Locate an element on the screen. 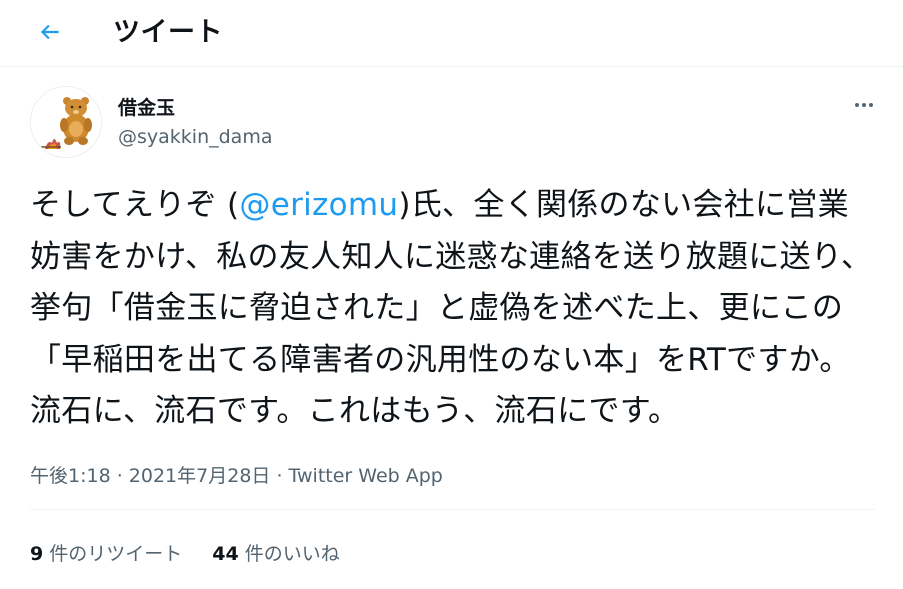  bear-avatar-icon is located at coordinates (66, 122).